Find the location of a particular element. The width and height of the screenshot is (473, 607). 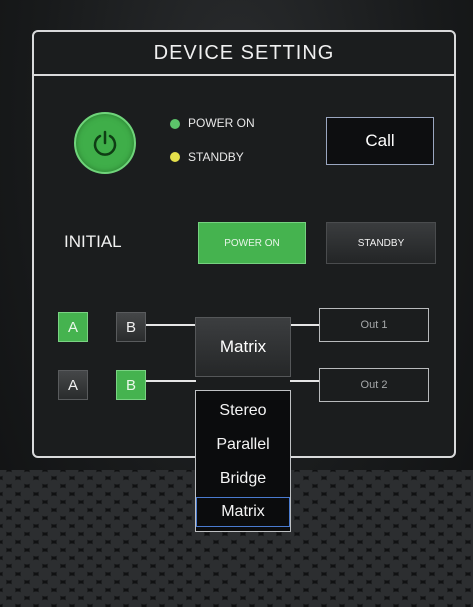

power-on-indicator is located at coordinates (175, 124).